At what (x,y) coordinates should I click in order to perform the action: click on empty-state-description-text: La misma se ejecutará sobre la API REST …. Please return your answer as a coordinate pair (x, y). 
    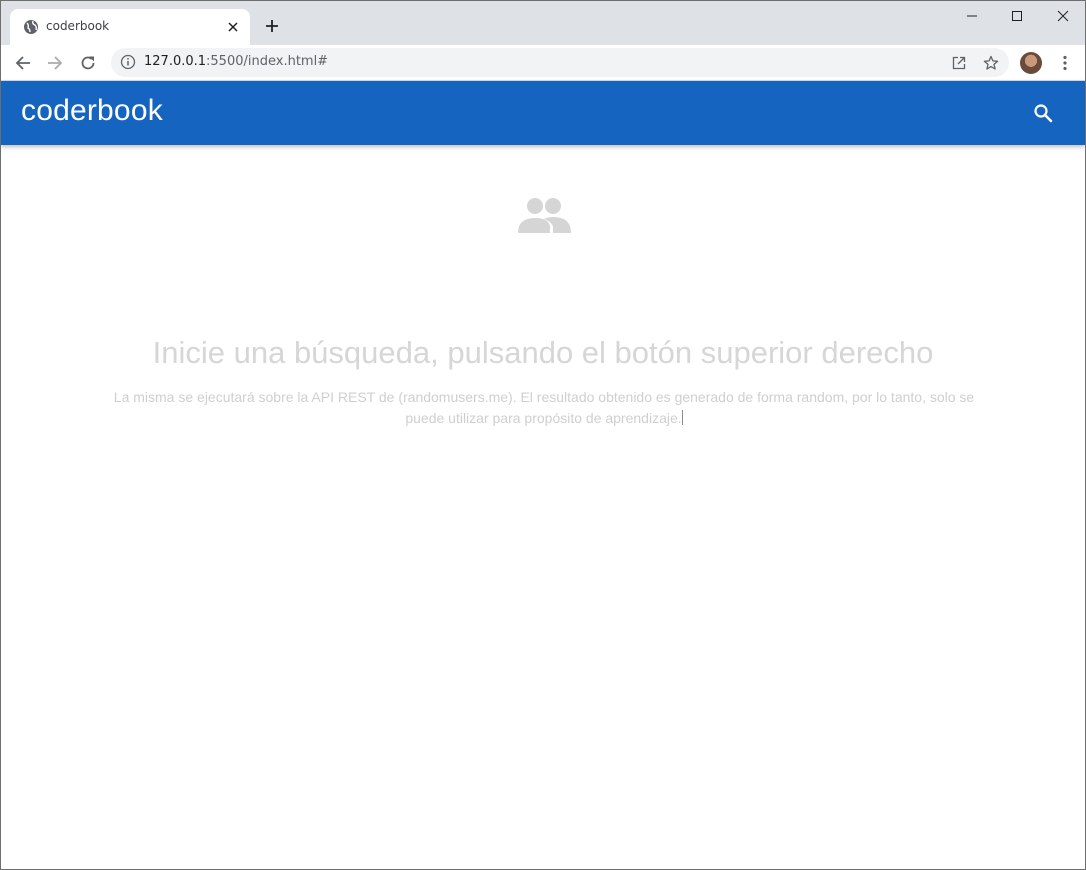
    Looking at the image, I should click on (544, 407).